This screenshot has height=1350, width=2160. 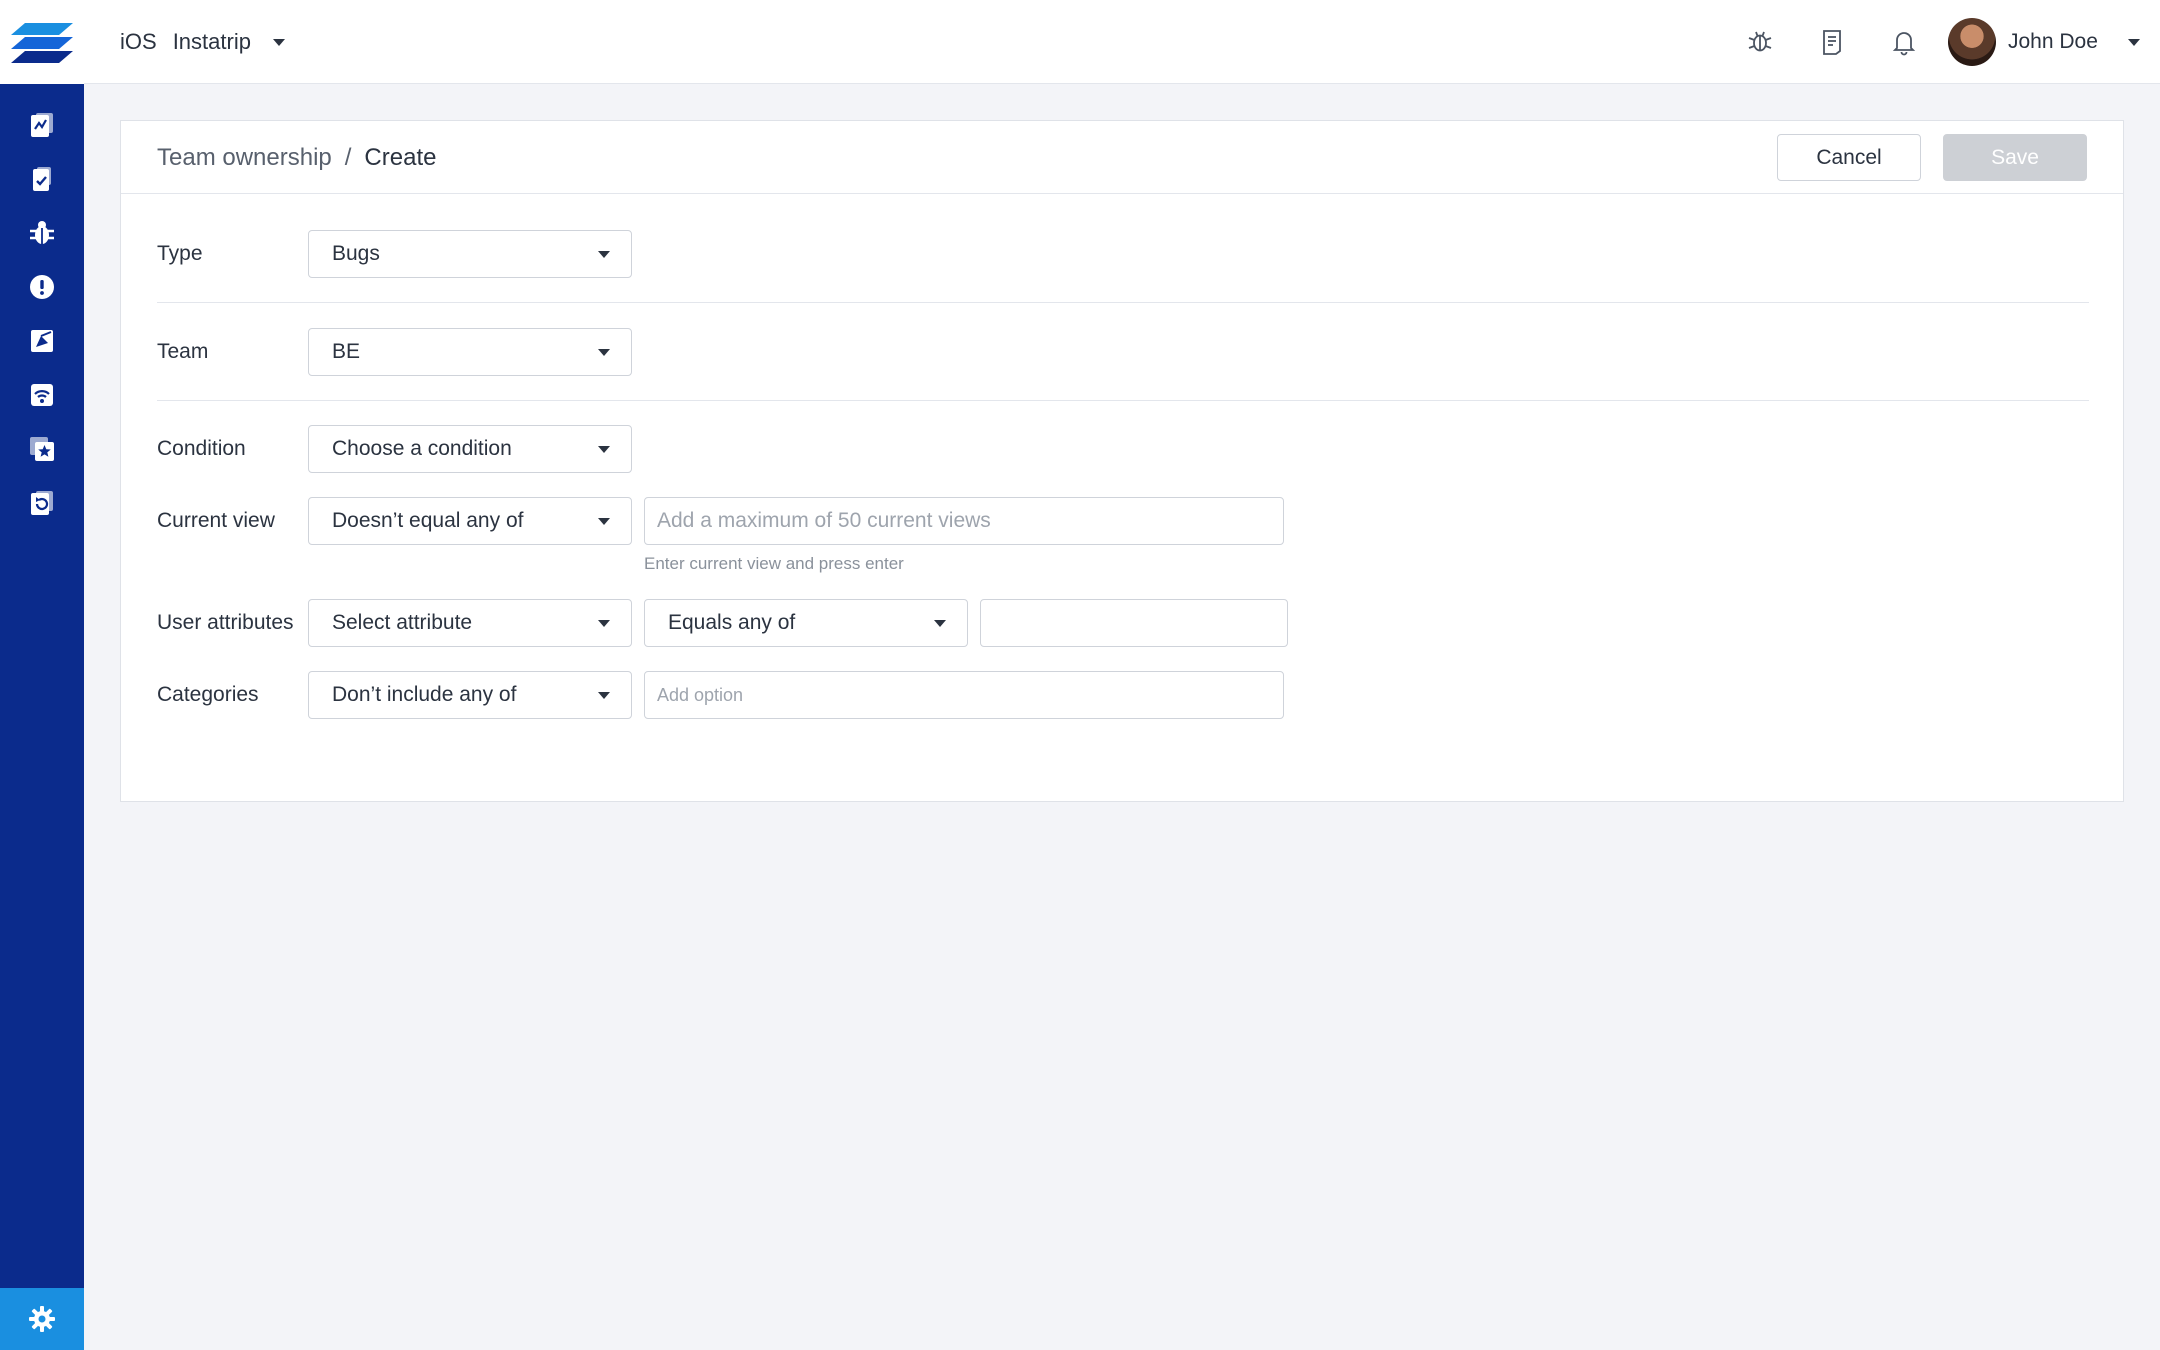 What do you see at coordinates (1134, 623) in the screenshot?
I see `user-attribute-value-input` at bounding box center [1134, 623].